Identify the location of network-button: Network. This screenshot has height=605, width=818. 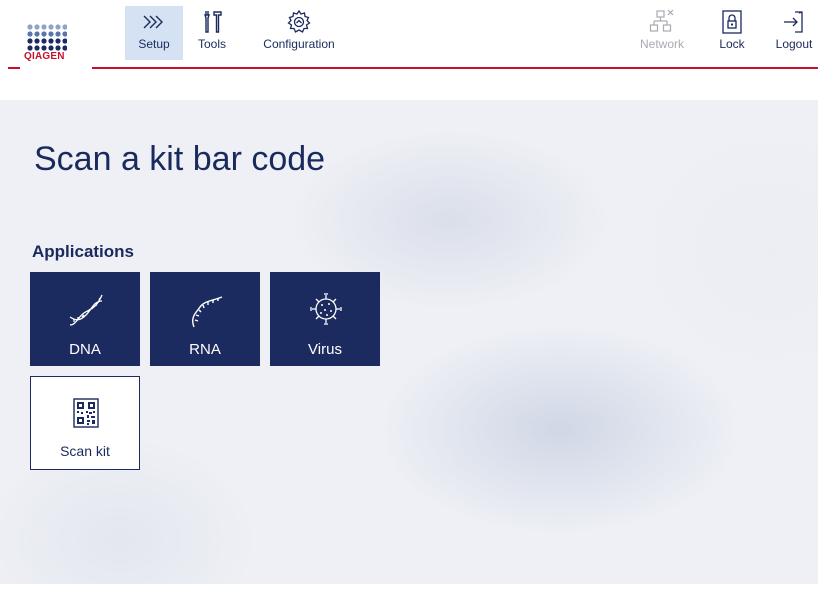
(662, 33).